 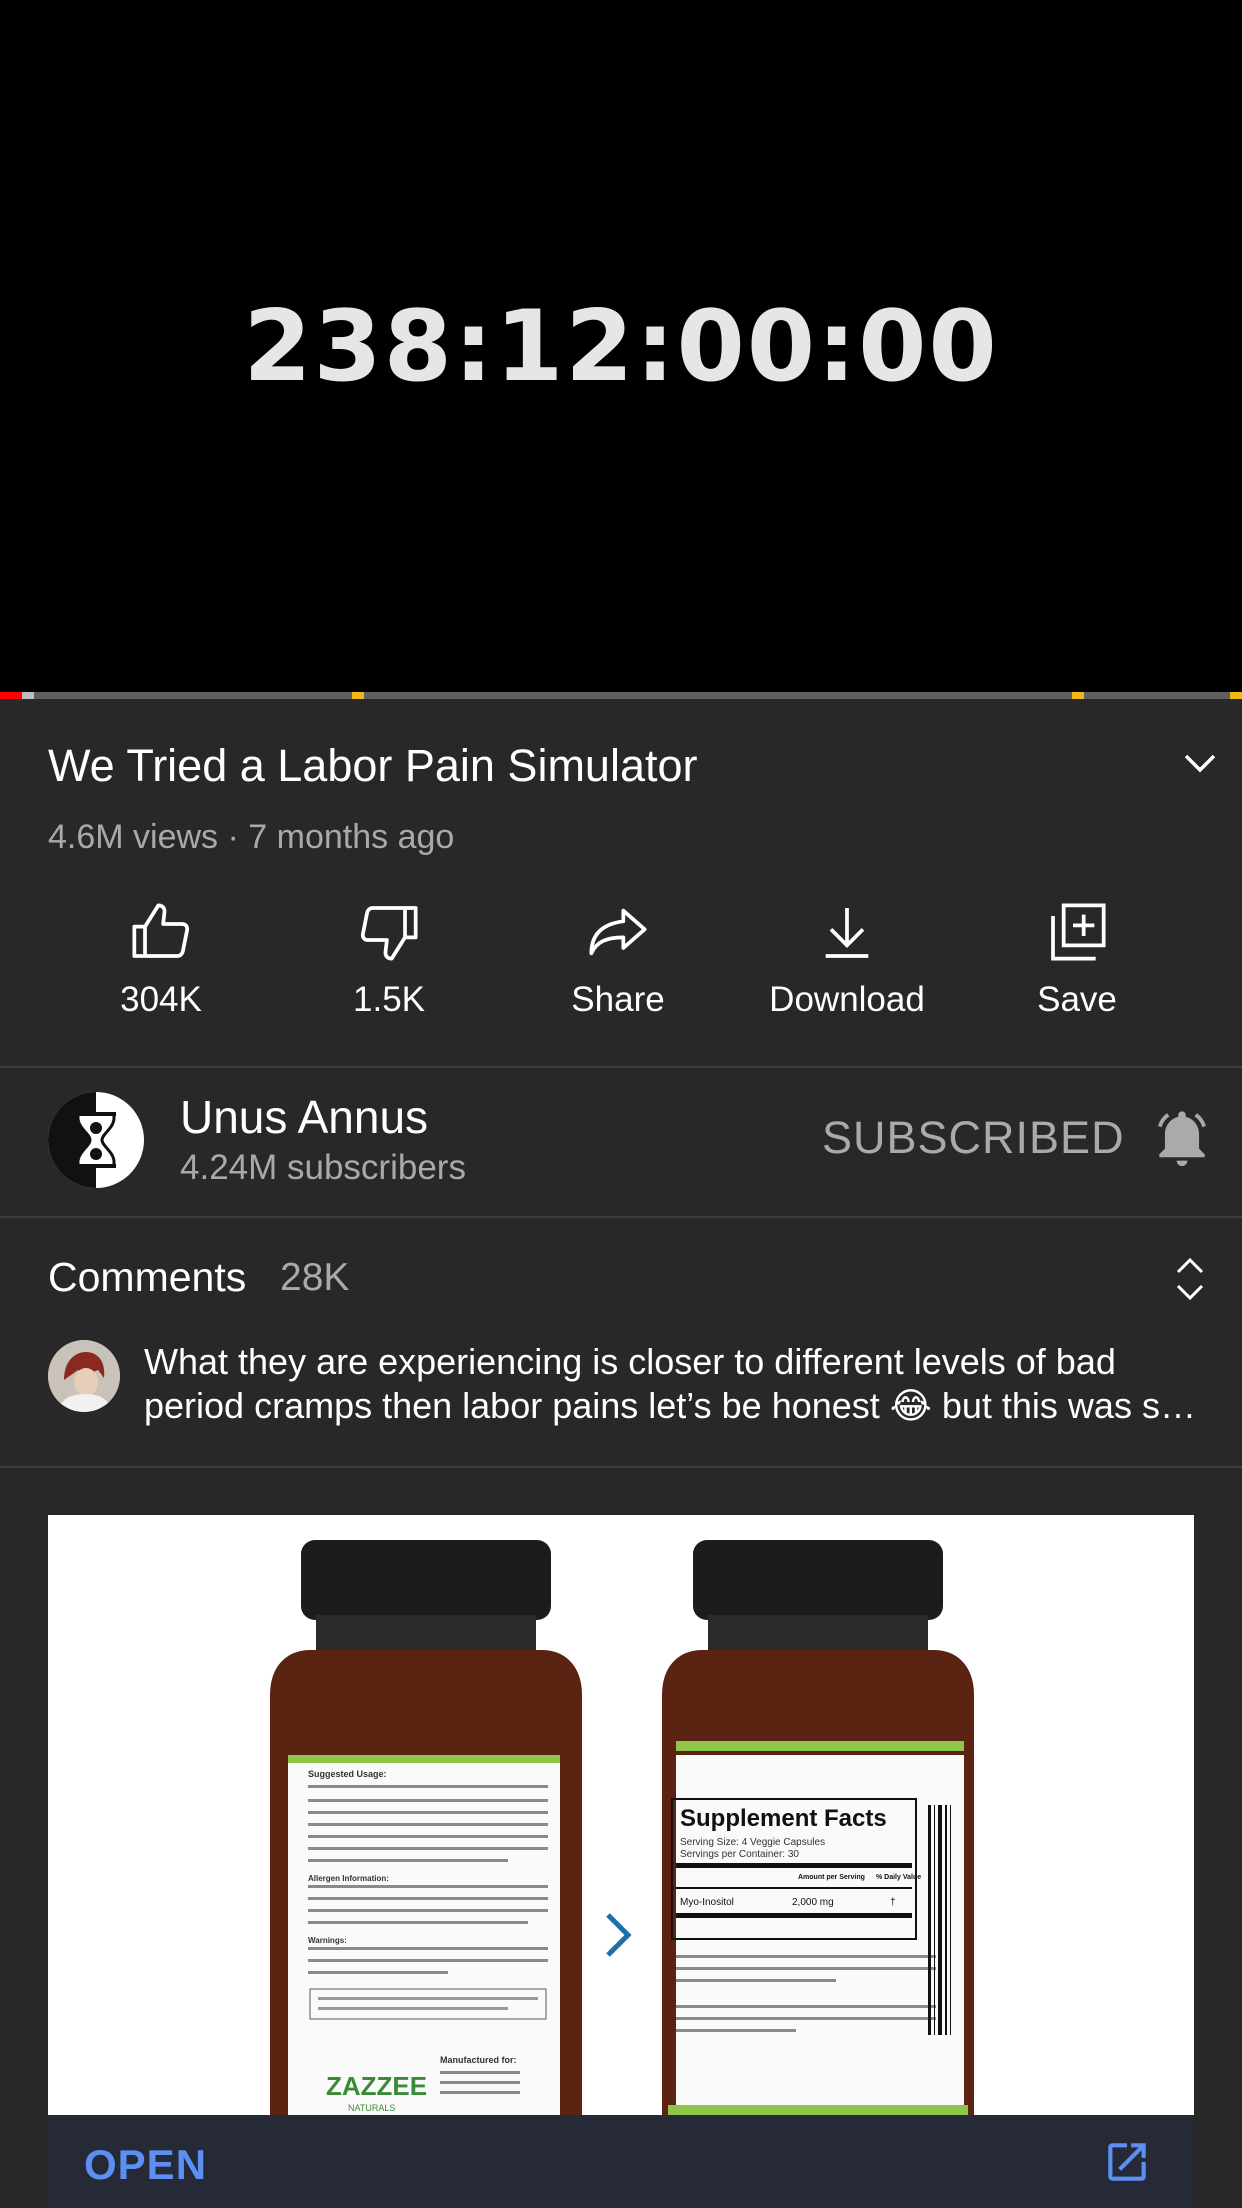 What do you see at coordinates (1078, 932) in the screenshot?
I see `add-to-playlist-icon` at bounding box center [1078, 932].